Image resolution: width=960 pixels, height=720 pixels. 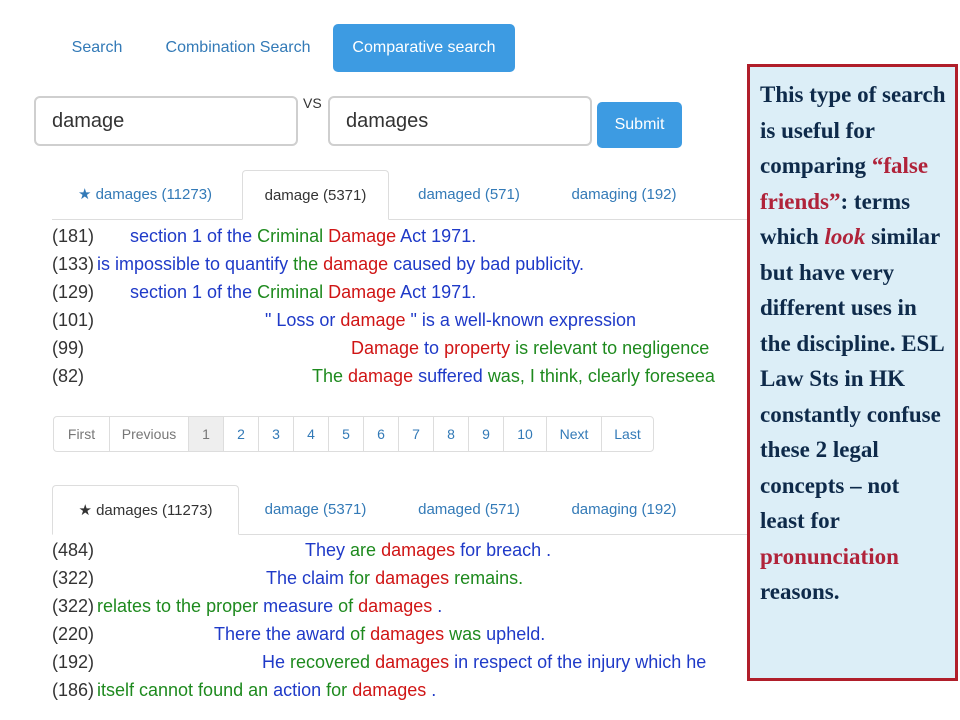 What do you see at coordinates (845, 236) in the screenshot?
I see `callout-look: look` at bounding box center [845, 236].